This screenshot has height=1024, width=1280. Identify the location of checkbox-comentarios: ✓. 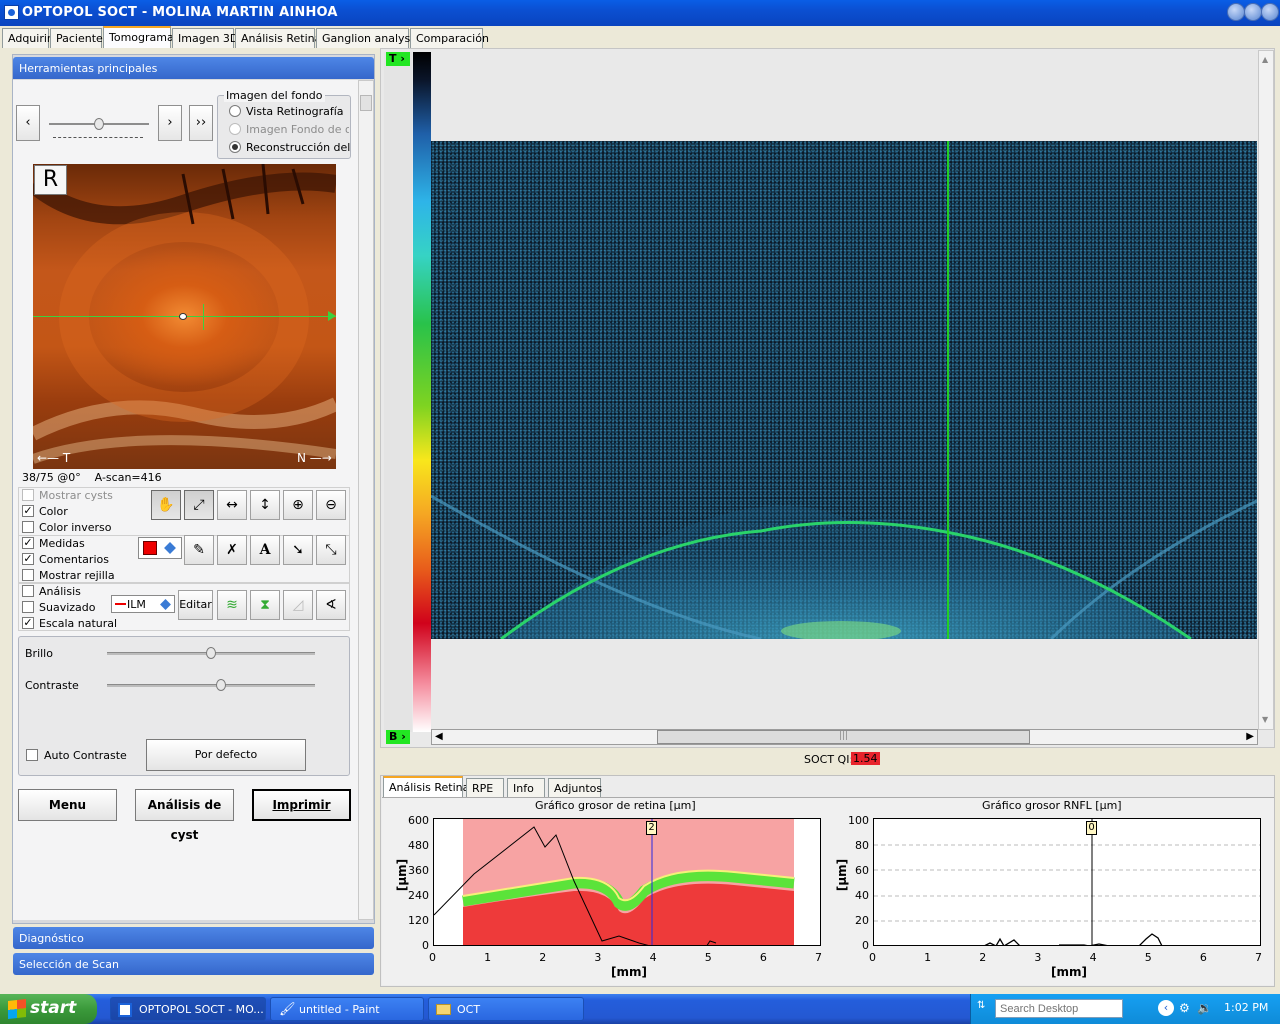
(28, 559).